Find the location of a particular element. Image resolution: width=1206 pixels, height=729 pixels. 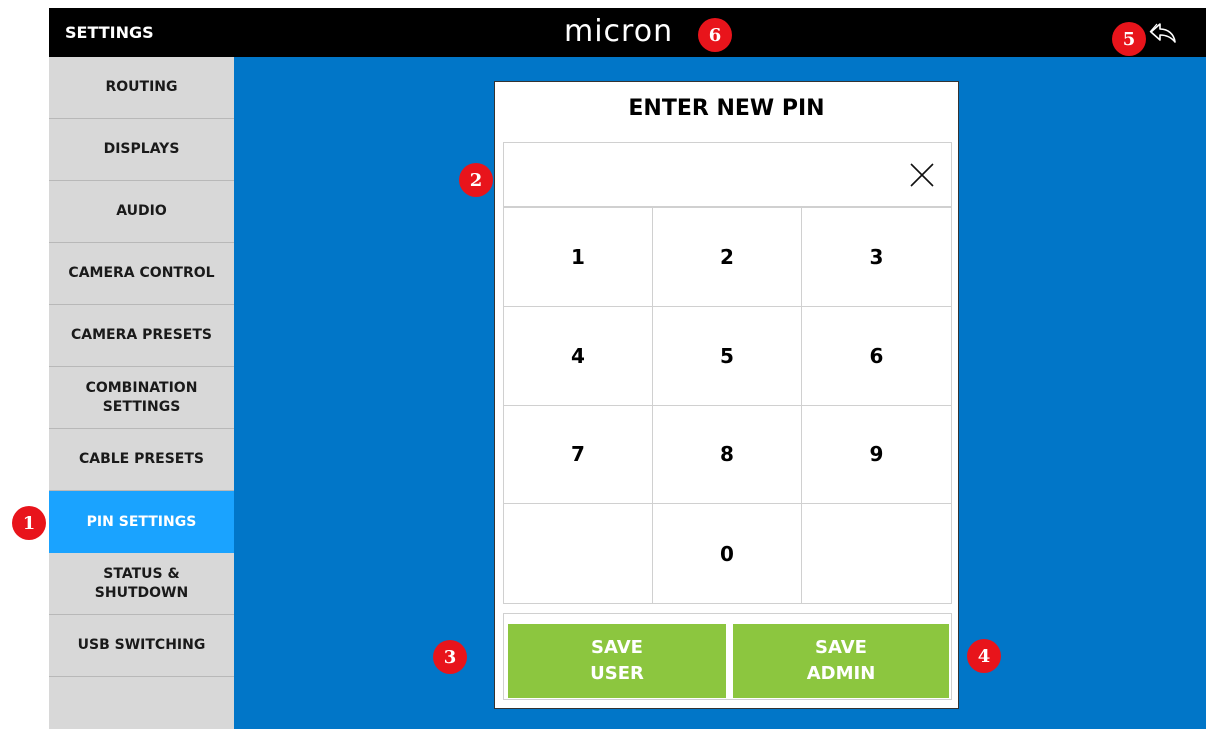

sidebar-item-camera-presets: CAMERA PRESETS is located at coordinates (141, 336).